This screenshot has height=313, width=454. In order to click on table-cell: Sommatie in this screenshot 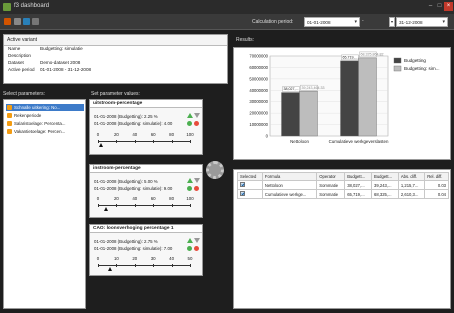, I will do `click(331, 185)`.